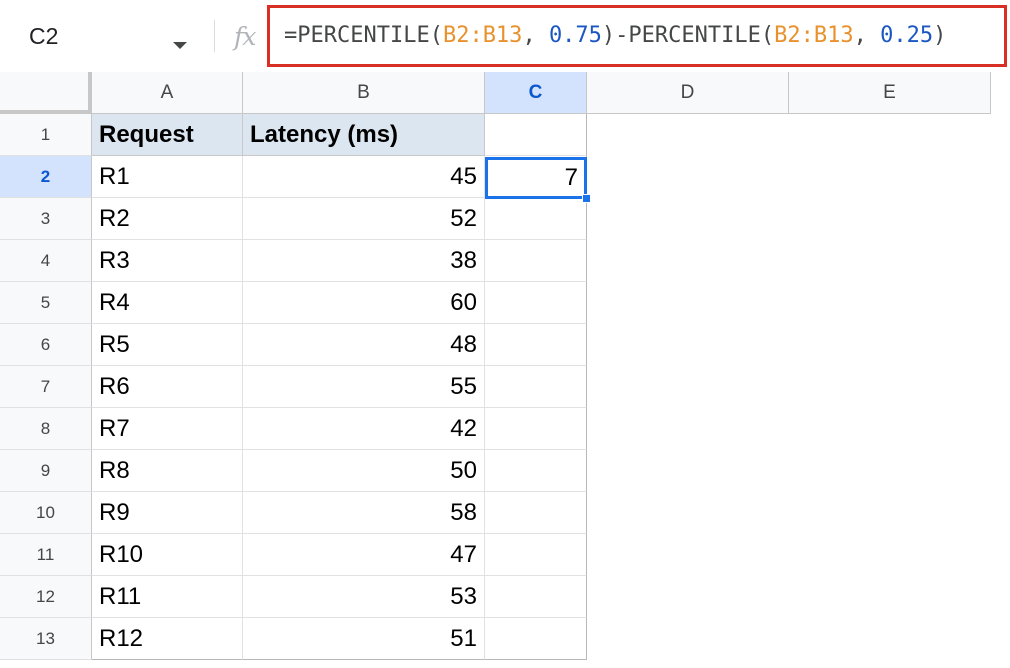 This screenshot has height=668, width=1010. Describe the element at coordinates (364, 471) in the screenshot. I see `cell-b9: 50` at that location.